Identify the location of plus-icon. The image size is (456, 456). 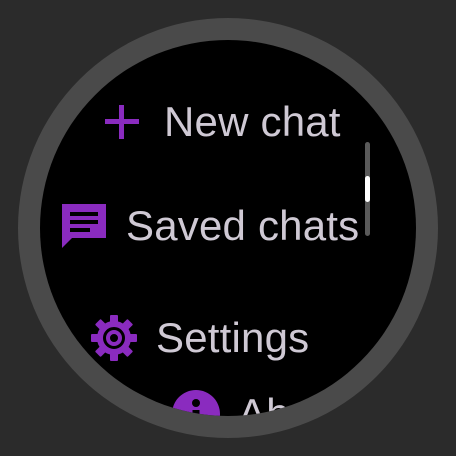
(122, 122).